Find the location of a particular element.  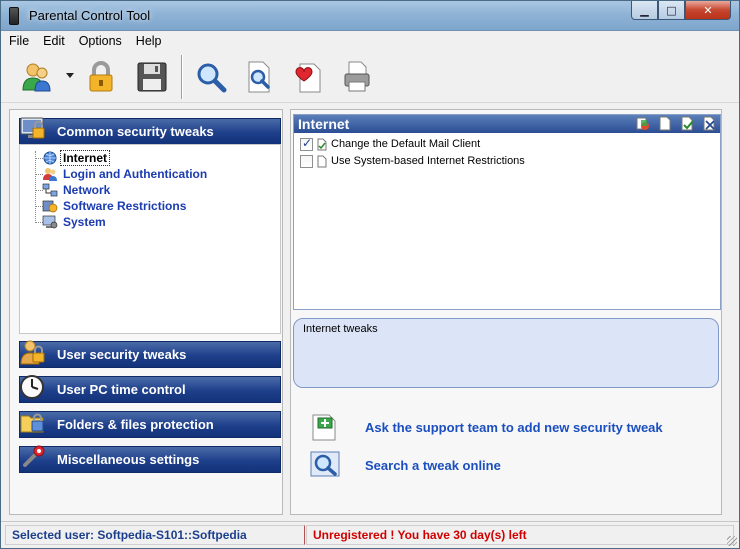

folder-lock-icon is located at coordinates (33, 422).